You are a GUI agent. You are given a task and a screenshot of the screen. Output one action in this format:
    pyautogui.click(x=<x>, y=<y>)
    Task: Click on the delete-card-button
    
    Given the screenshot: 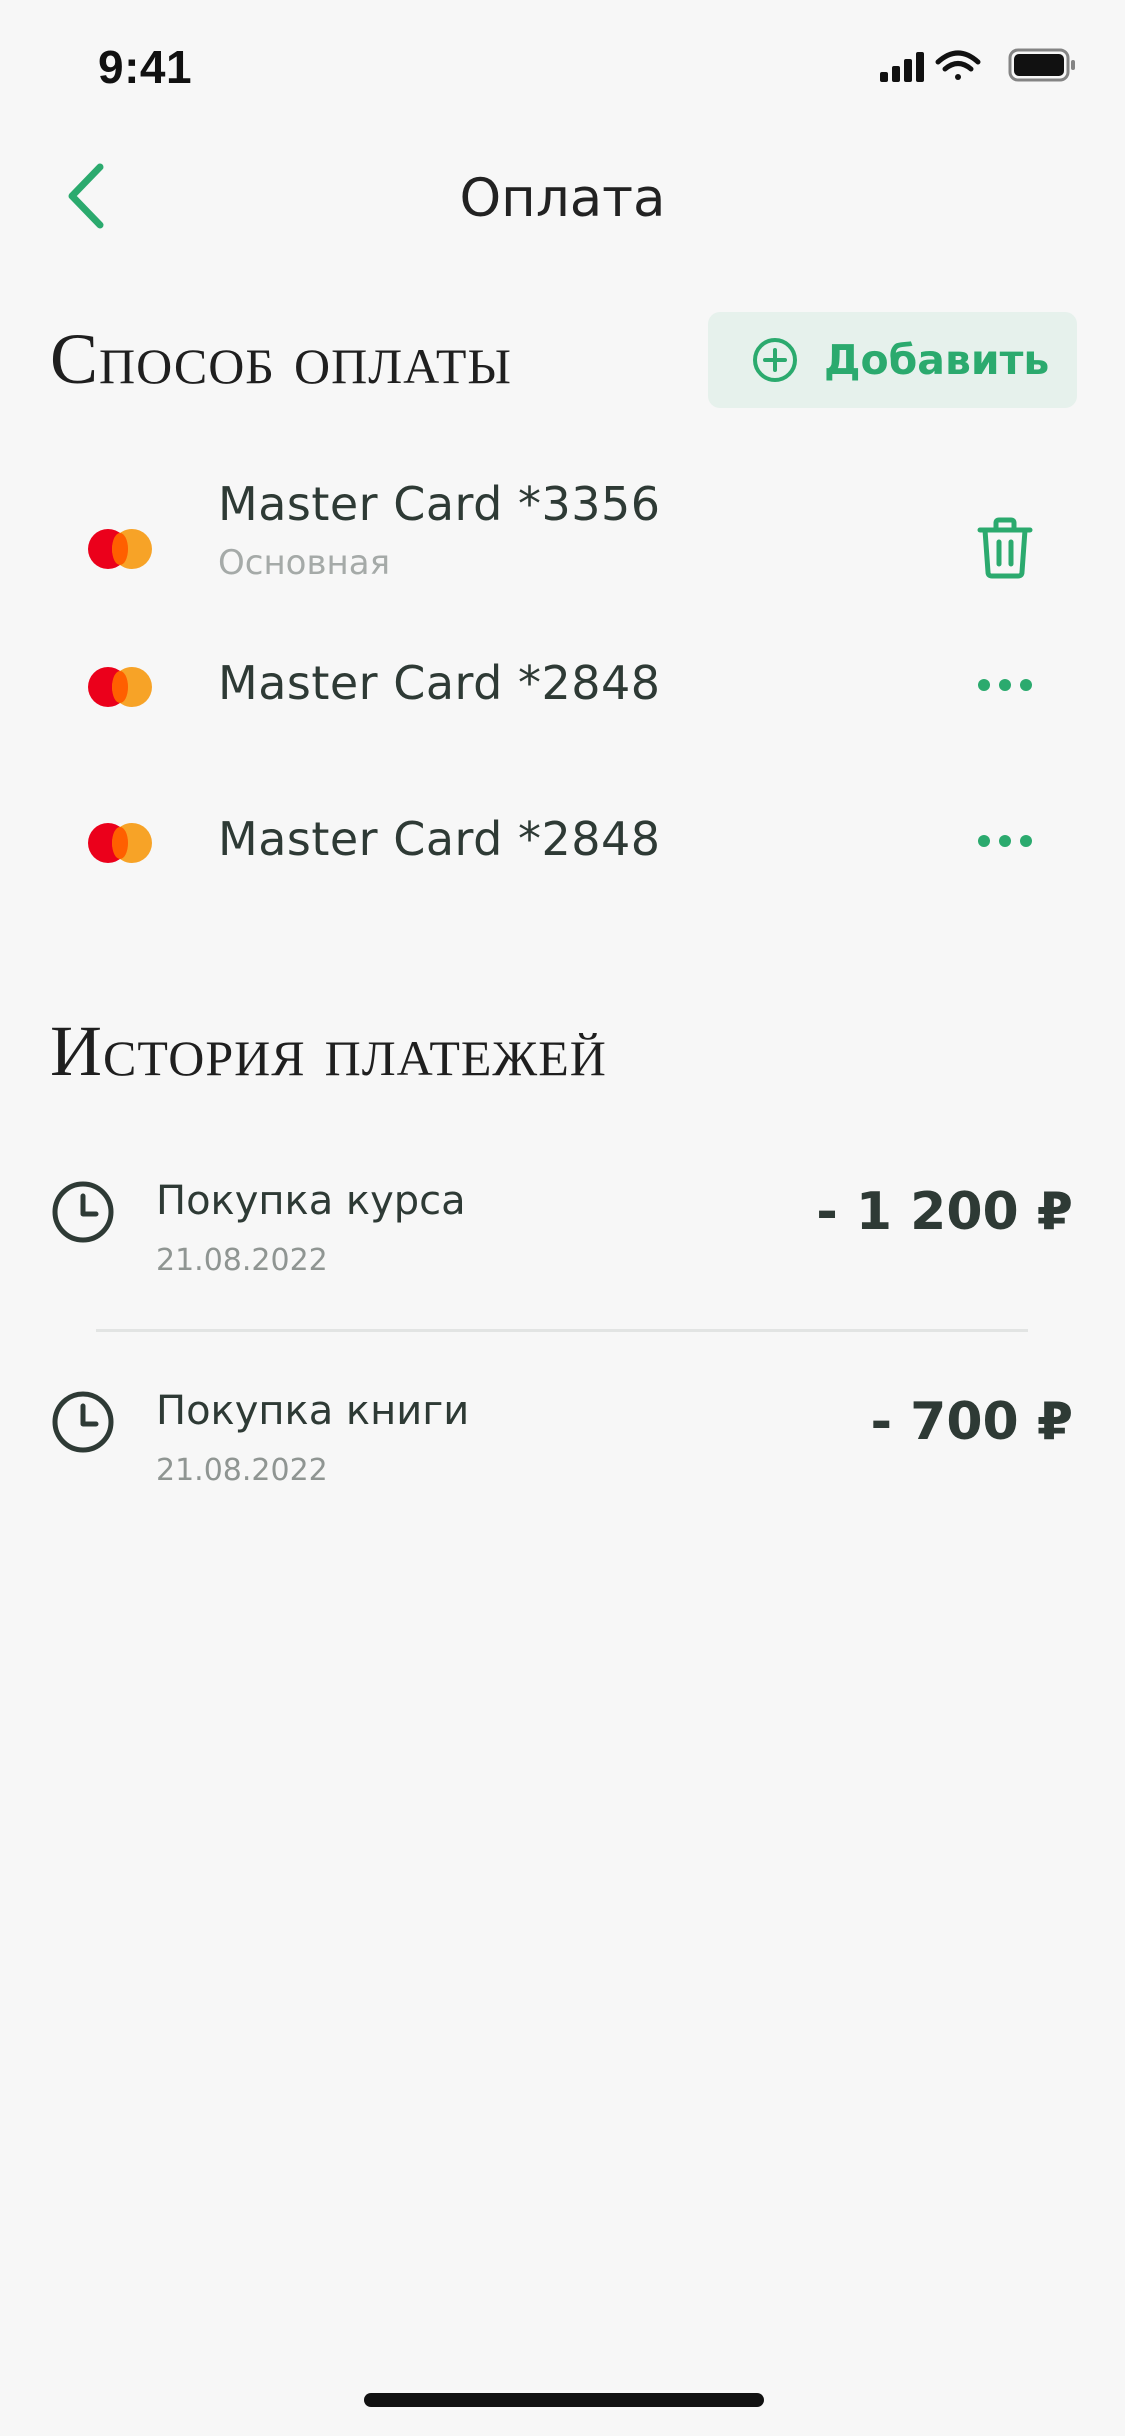 What is the action you would take?
    pyautogui.click(x=1005, y=548)
    